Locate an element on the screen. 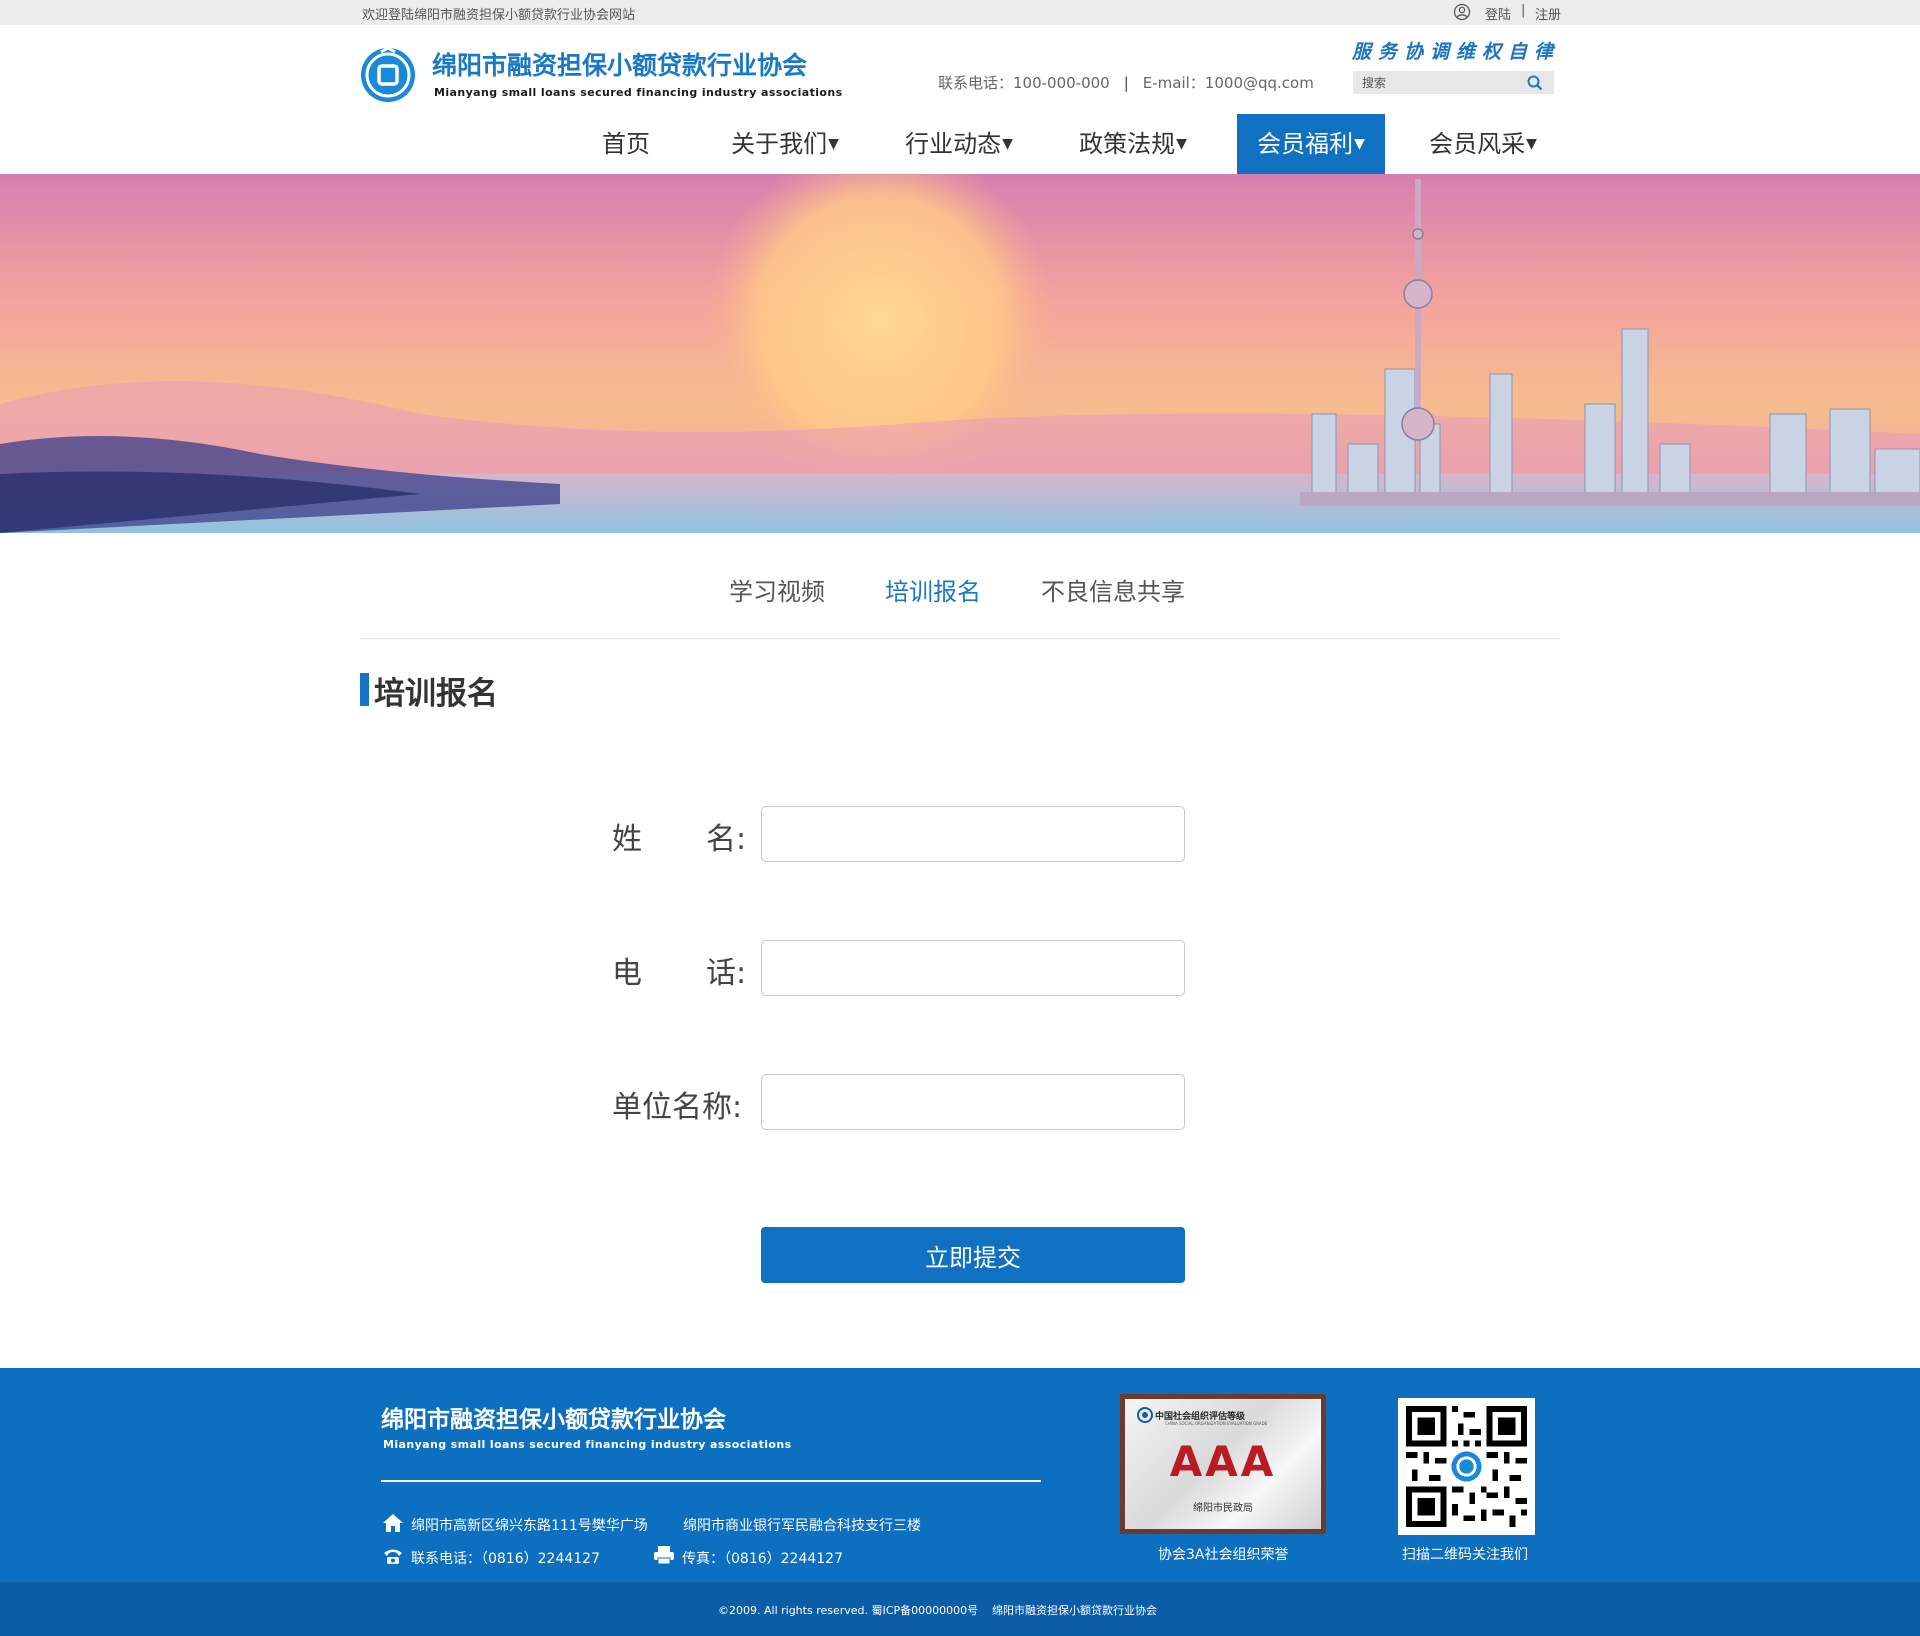  section-title: 培训报名 is located at coordinates (436, 694).